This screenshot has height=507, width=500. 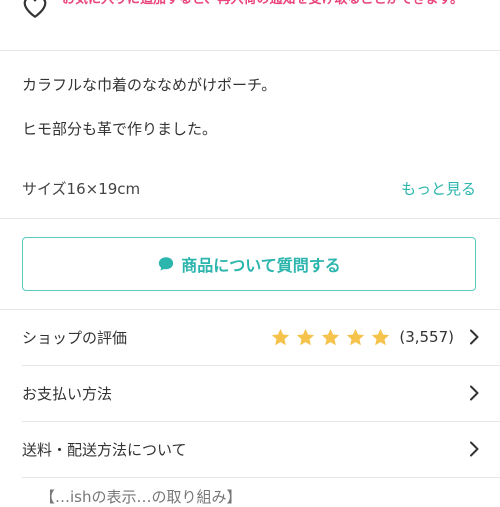 What do you see at coordinates (81, 189) in the screenshot?
I see `size-text: サイズ16×19cm` at bounding box center [81, 189].